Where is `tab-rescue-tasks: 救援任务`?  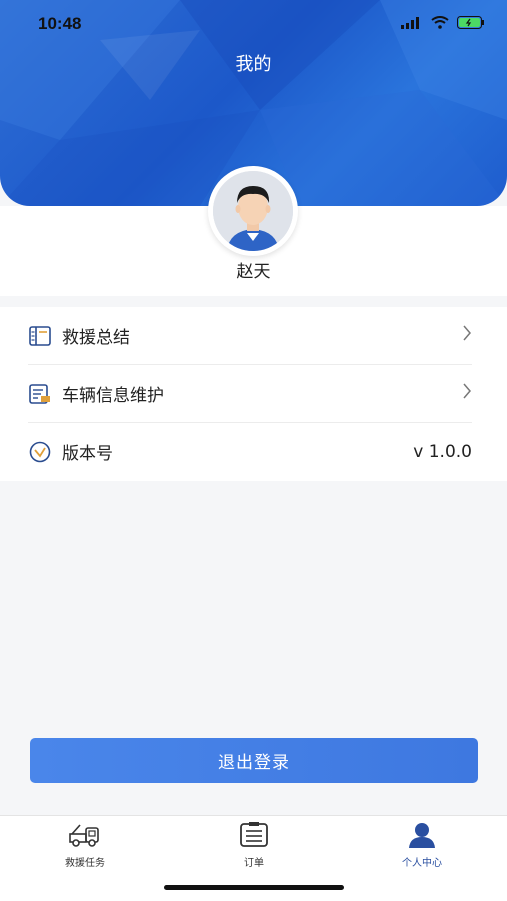 tab-rescue-tasks: 救援任务 is located at coordinates (85, 845).